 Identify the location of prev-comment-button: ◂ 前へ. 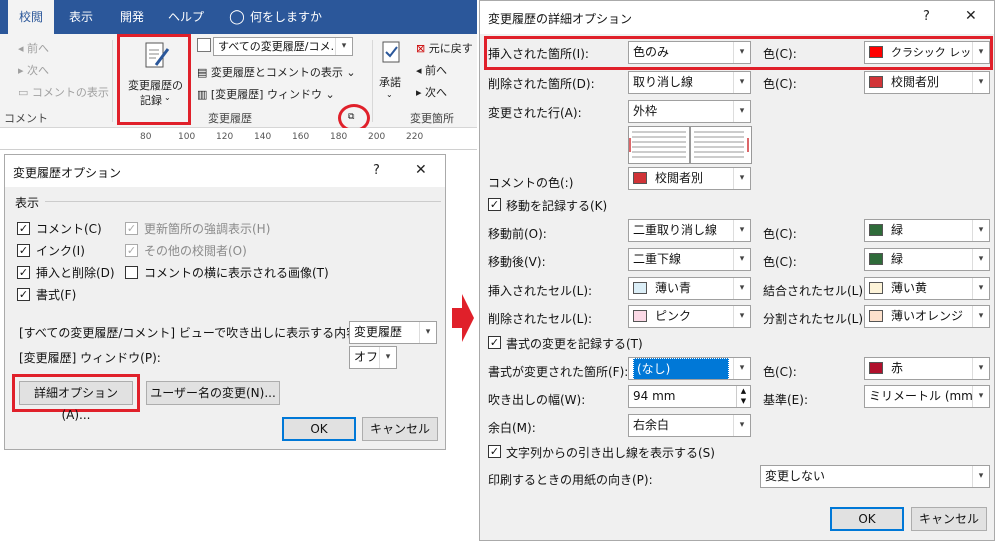
(33, 48).